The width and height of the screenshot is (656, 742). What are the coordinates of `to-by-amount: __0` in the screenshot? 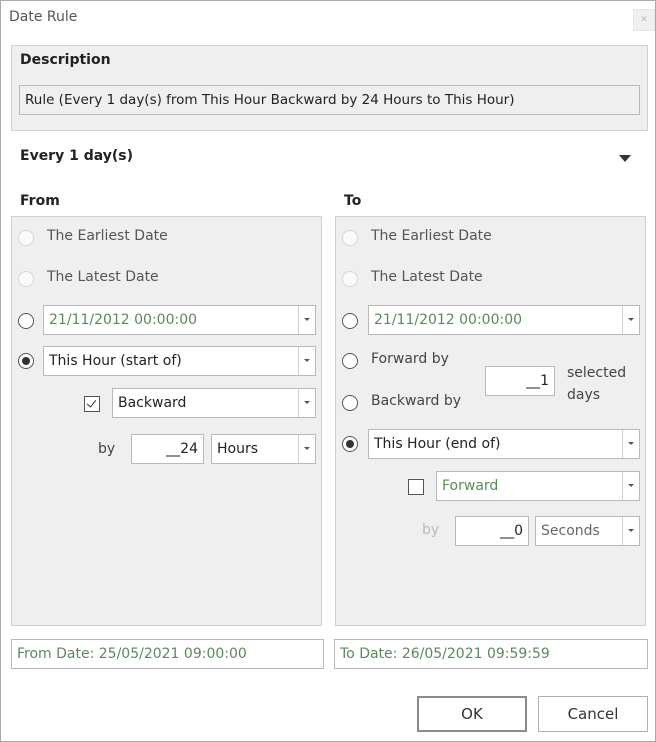 It's located at (492, 531).